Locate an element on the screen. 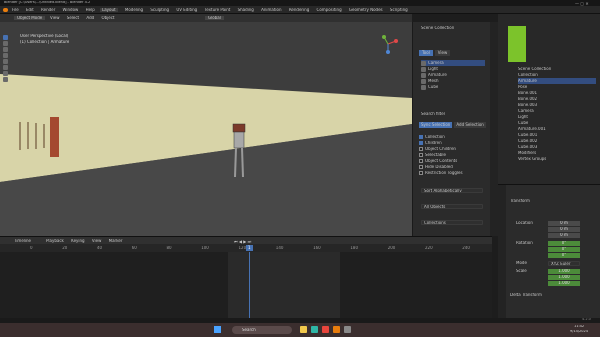  taskbar: Search 11:42 9/14/2024 is located at coordinates (300, 330).